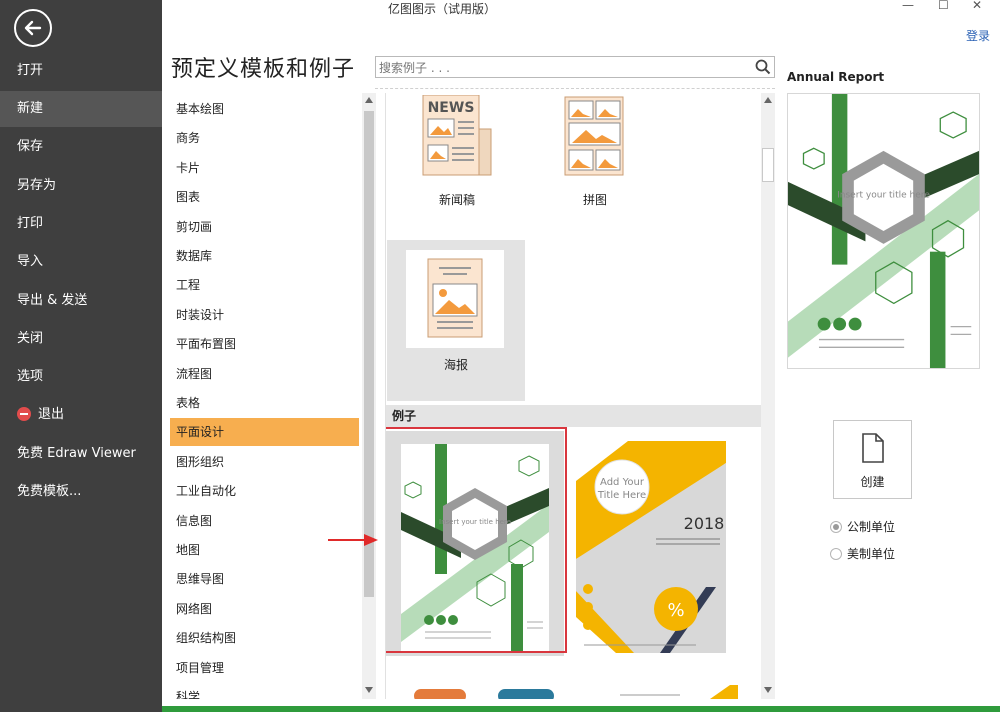 This screenshot has height=712, width=1000. What do you see at coordinates (872, 482) in the screenshot?
I see `create-label: 创建` at bounding box center [872, 482].